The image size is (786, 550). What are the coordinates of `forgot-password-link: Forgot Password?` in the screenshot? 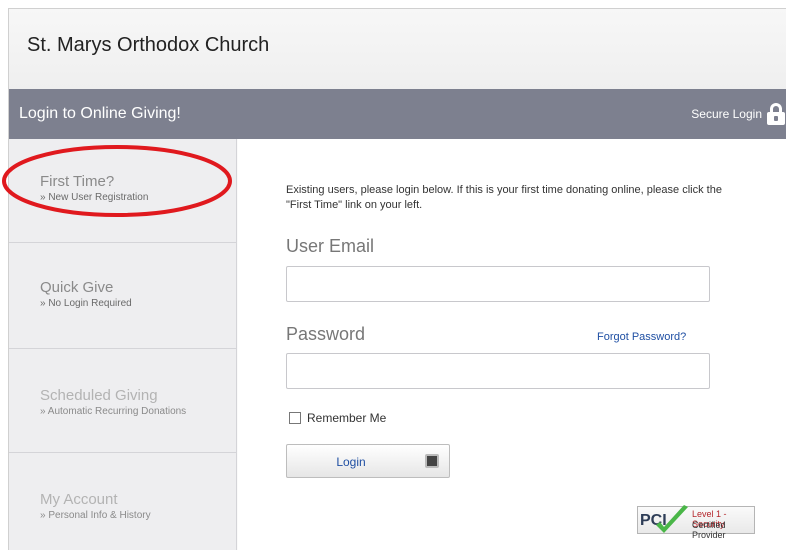 It's located at (641, 337).